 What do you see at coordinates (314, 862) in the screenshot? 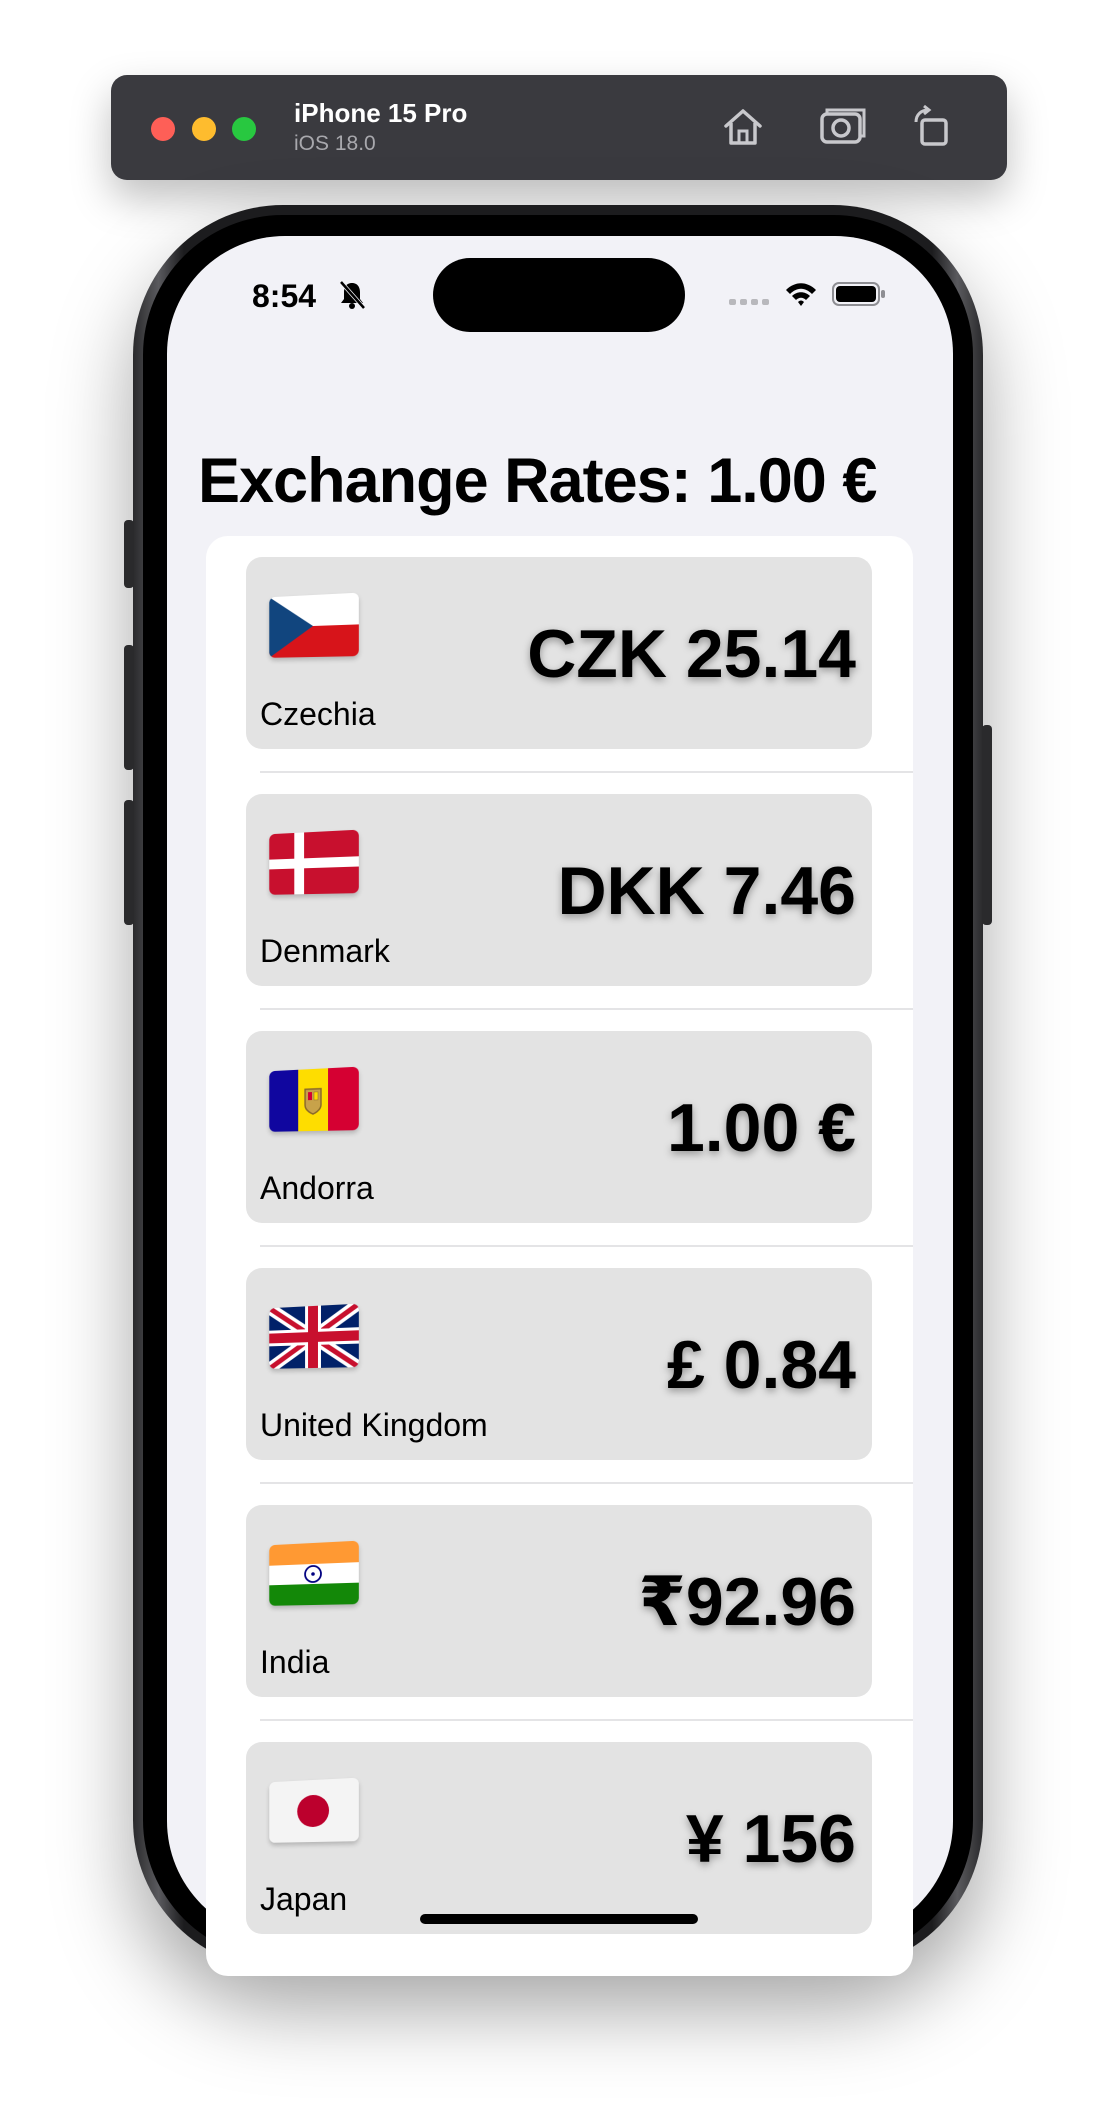
I see `flag-denmark-icon` at bounding box center [314, 862].